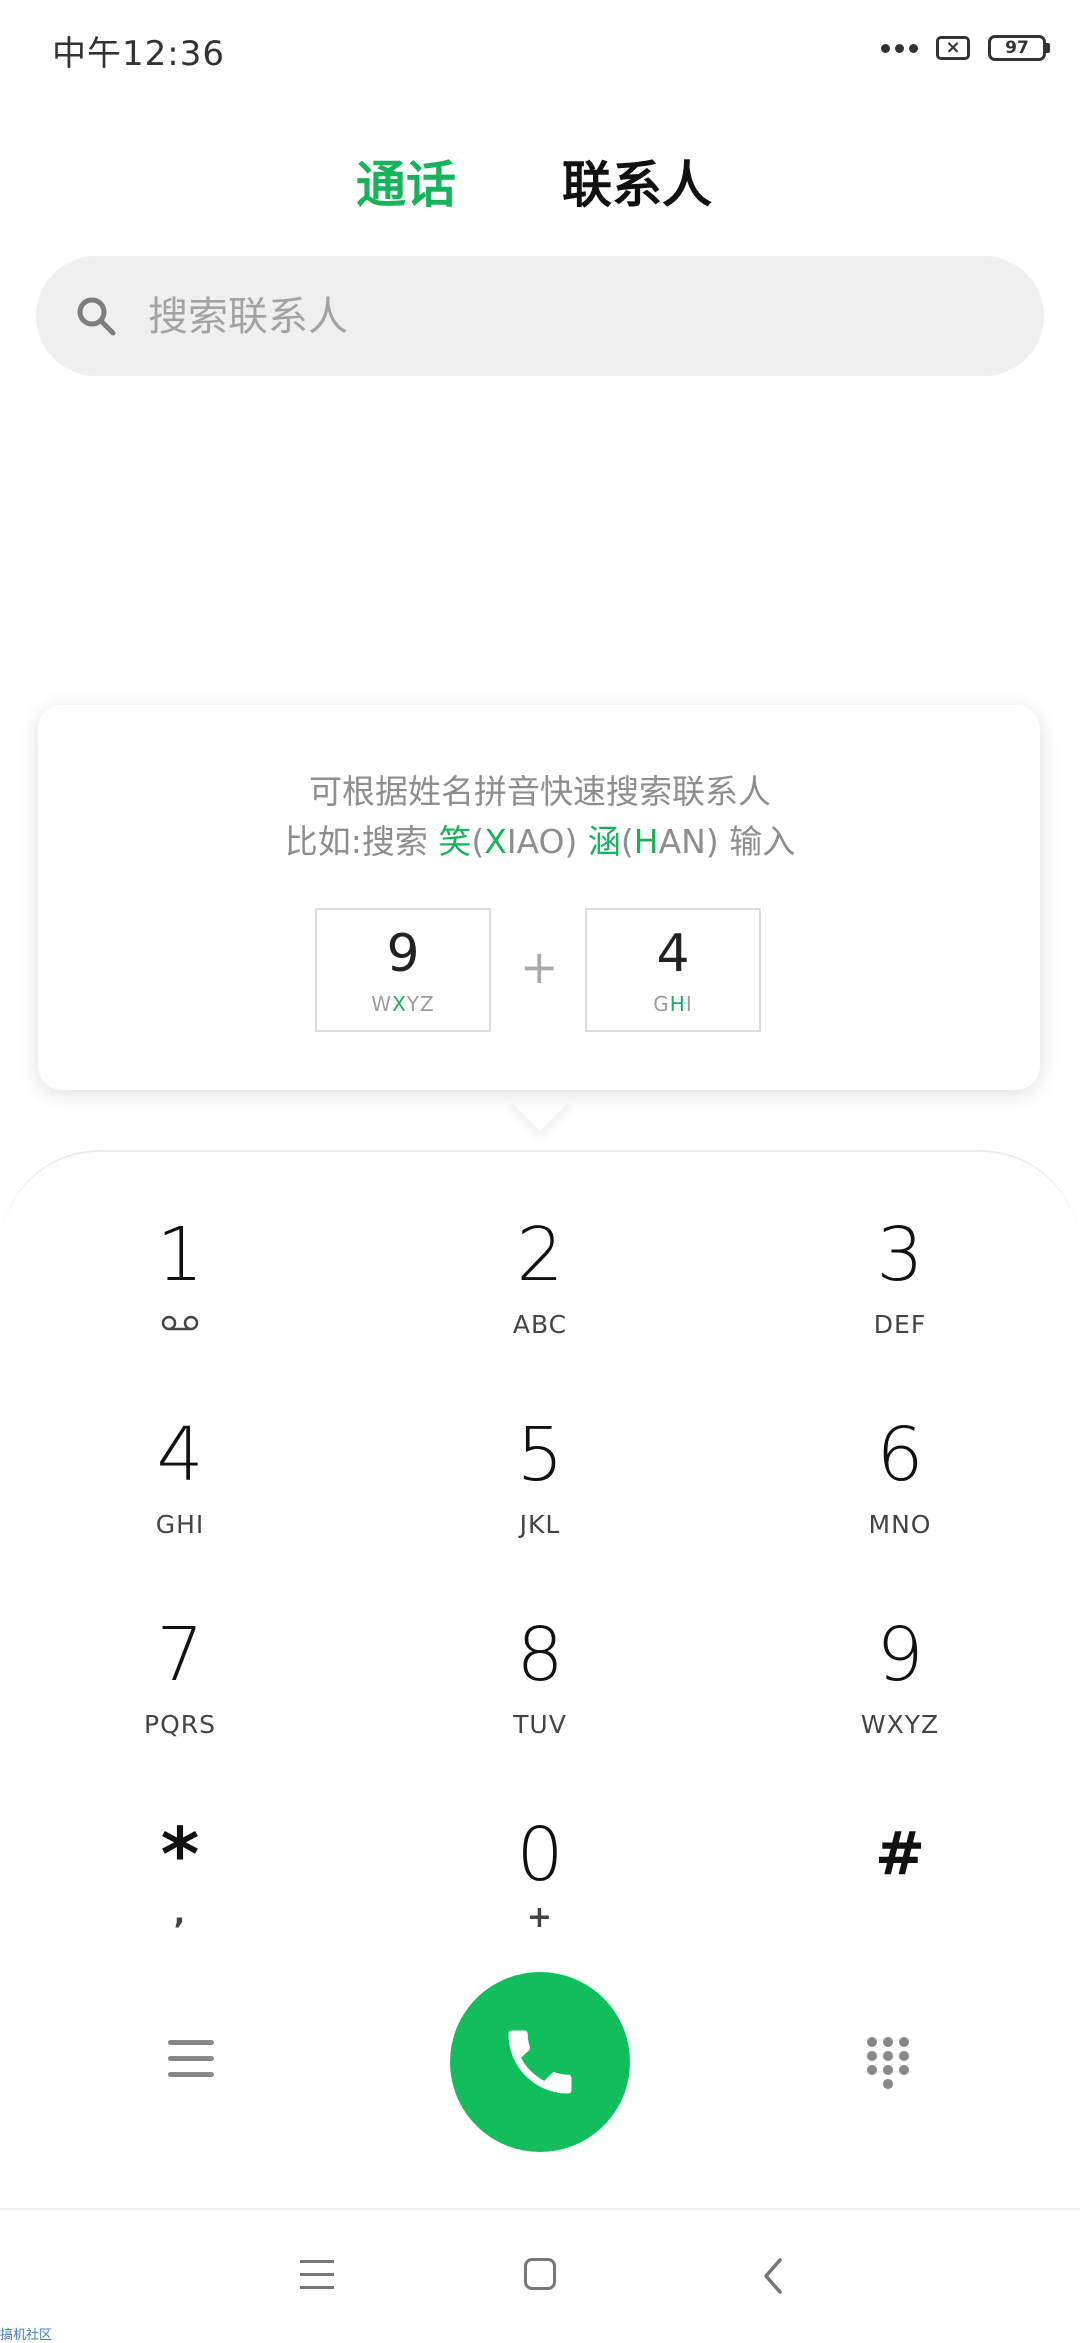 This screenshot has width=1080, height=2343. What do you see at coordinates (540, 2274) in the screenshot?
I see `nav-home-icon` at bounding box center [540, 2274].